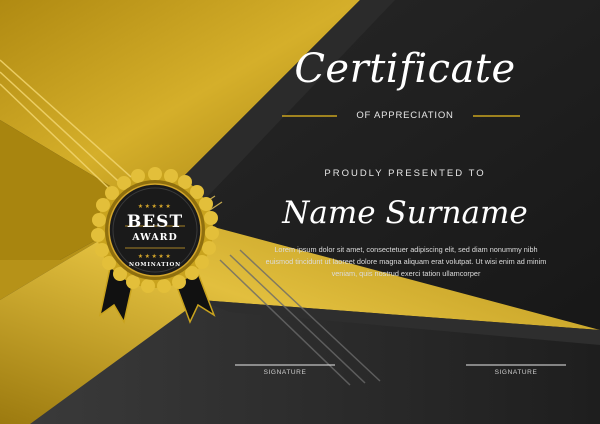  Describe the element at coordinates (155, 222) in the screenshot. I see `badge-best-text: BEST` at that location.